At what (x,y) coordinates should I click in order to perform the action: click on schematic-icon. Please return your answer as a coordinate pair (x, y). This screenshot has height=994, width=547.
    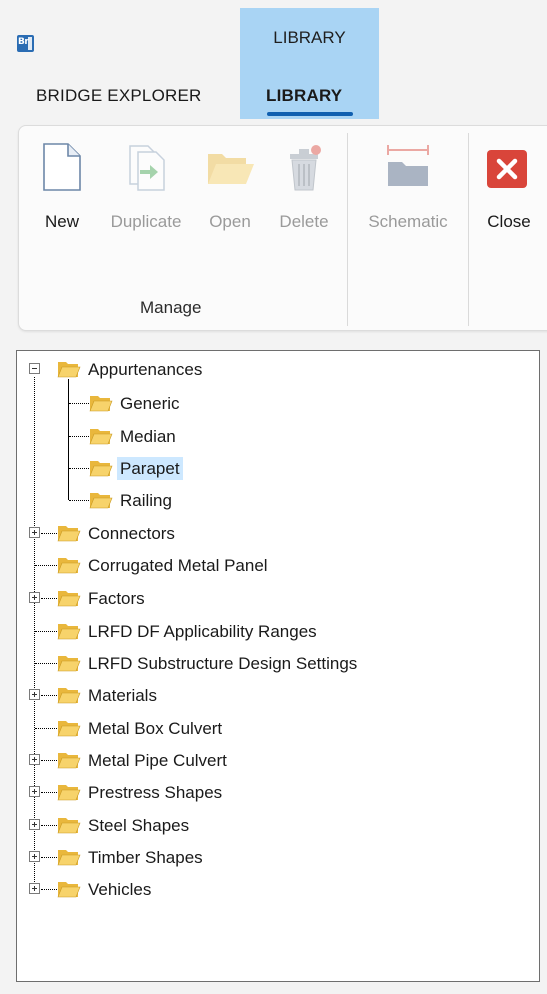
    Looking at the image, I should click on (408, 165).